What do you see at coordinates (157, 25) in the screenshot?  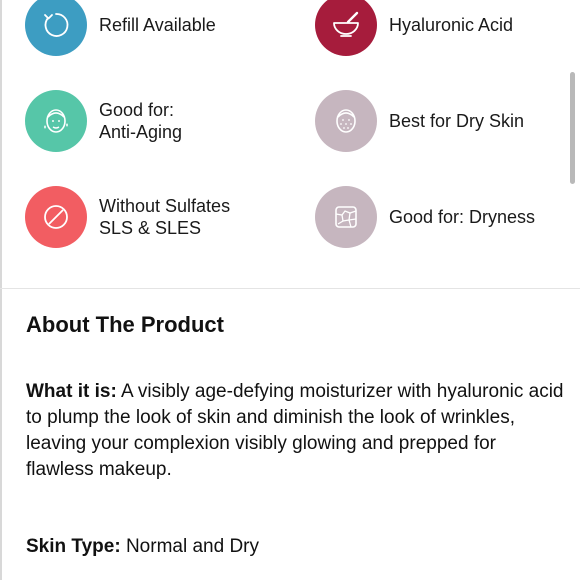 I see `feature-refill-label: Refill Available` at bounding box center [157, 25].